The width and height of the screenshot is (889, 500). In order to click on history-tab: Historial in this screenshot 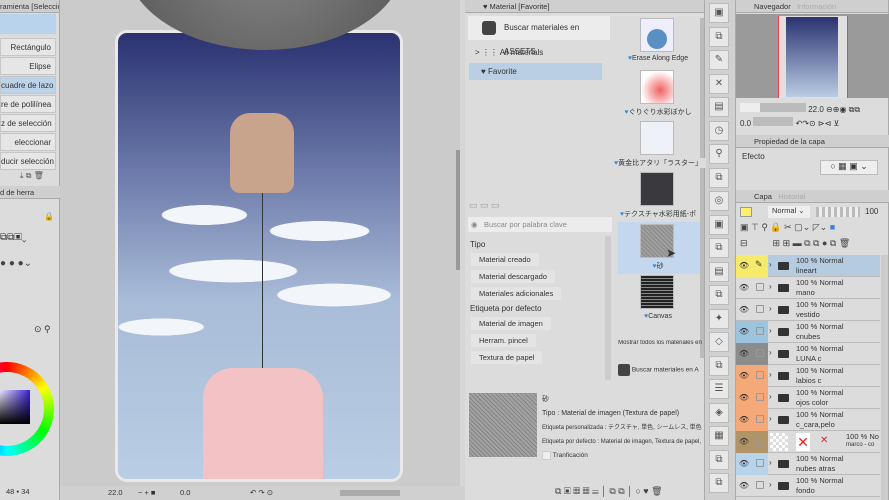, I will do `click(791, 196)`.